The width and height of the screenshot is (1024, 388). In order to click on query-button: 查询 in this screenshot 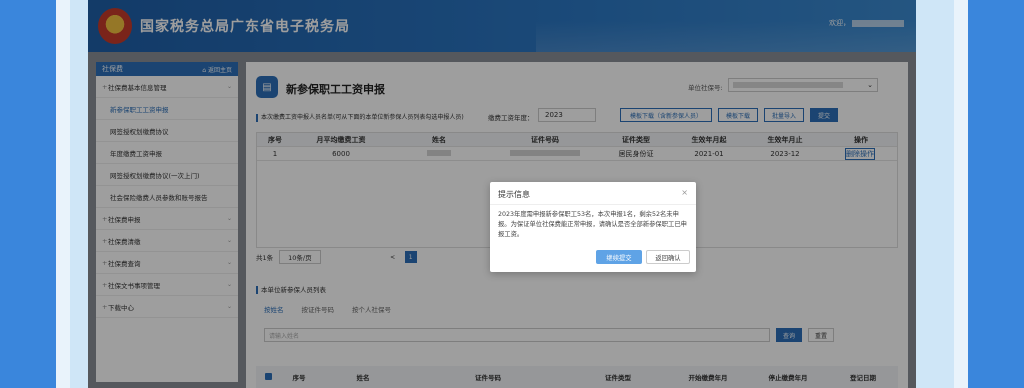, I will do `click(789, 335)`.